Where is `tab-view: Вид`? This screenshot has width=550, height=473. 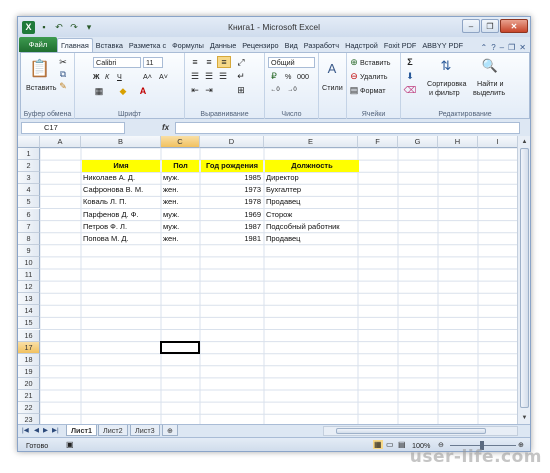 tab-view: Вид is located at coordinates (291, 45).